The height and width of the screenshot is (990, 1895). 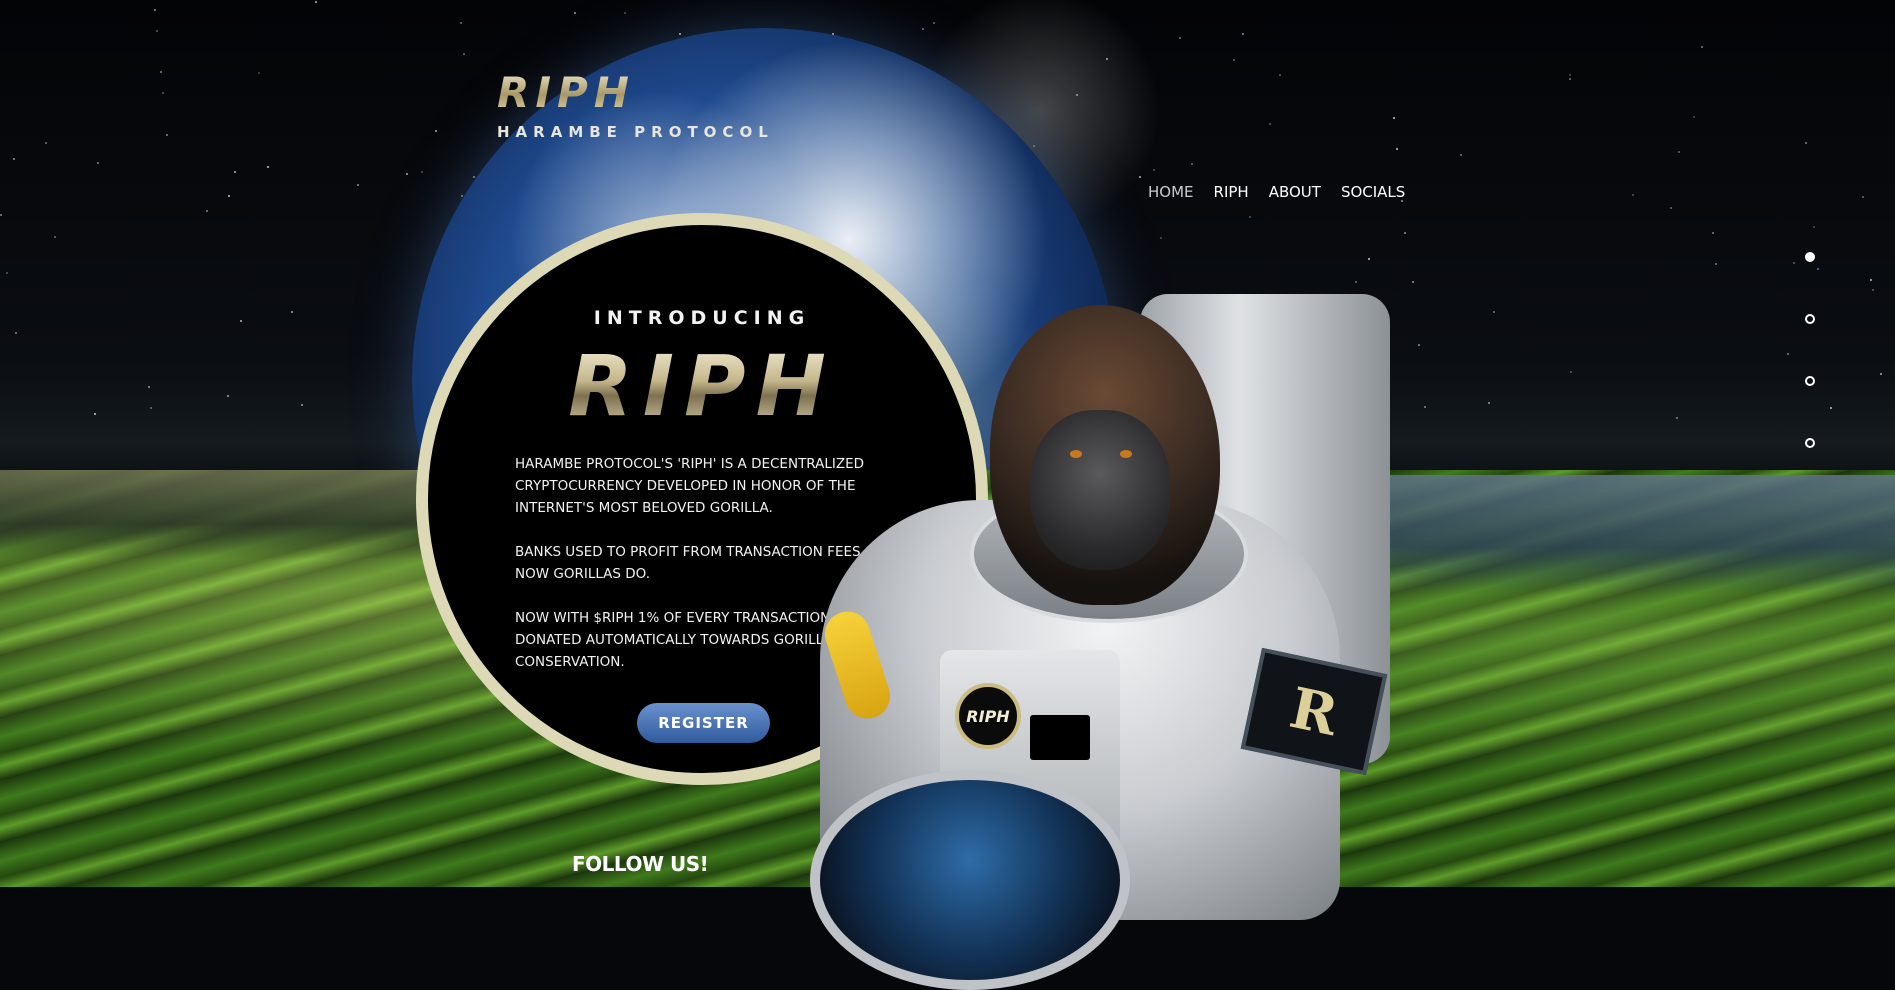 I want to click on gorilla-left-eye, so click(x=1076, y=454).